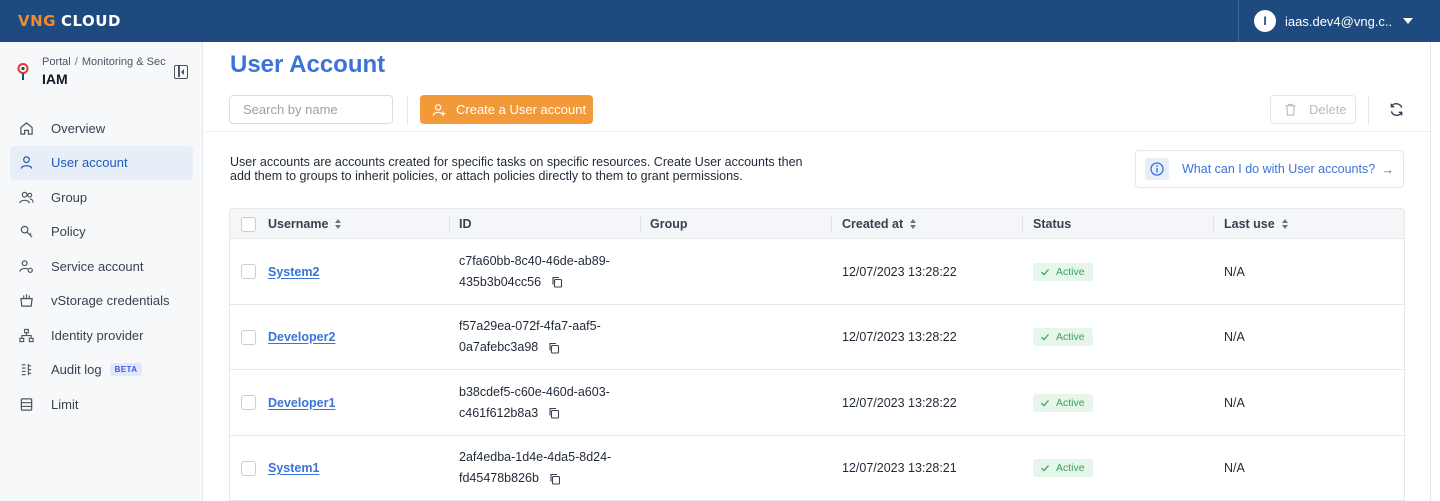 The image size is (1440, 501). Describe the element at coordinates (101, 232) in the screenshot. I see `sidebar-item-policy: Policy` at that location.